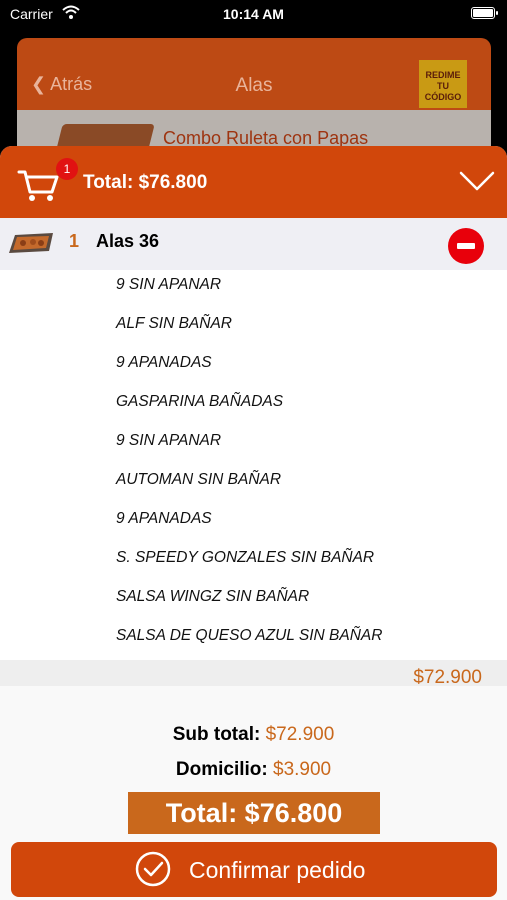 The image size is (507, 900). Describe the element at coordinates (216, 734) in the screenshot. I see `subtotal-label: Sub total:` at that location.